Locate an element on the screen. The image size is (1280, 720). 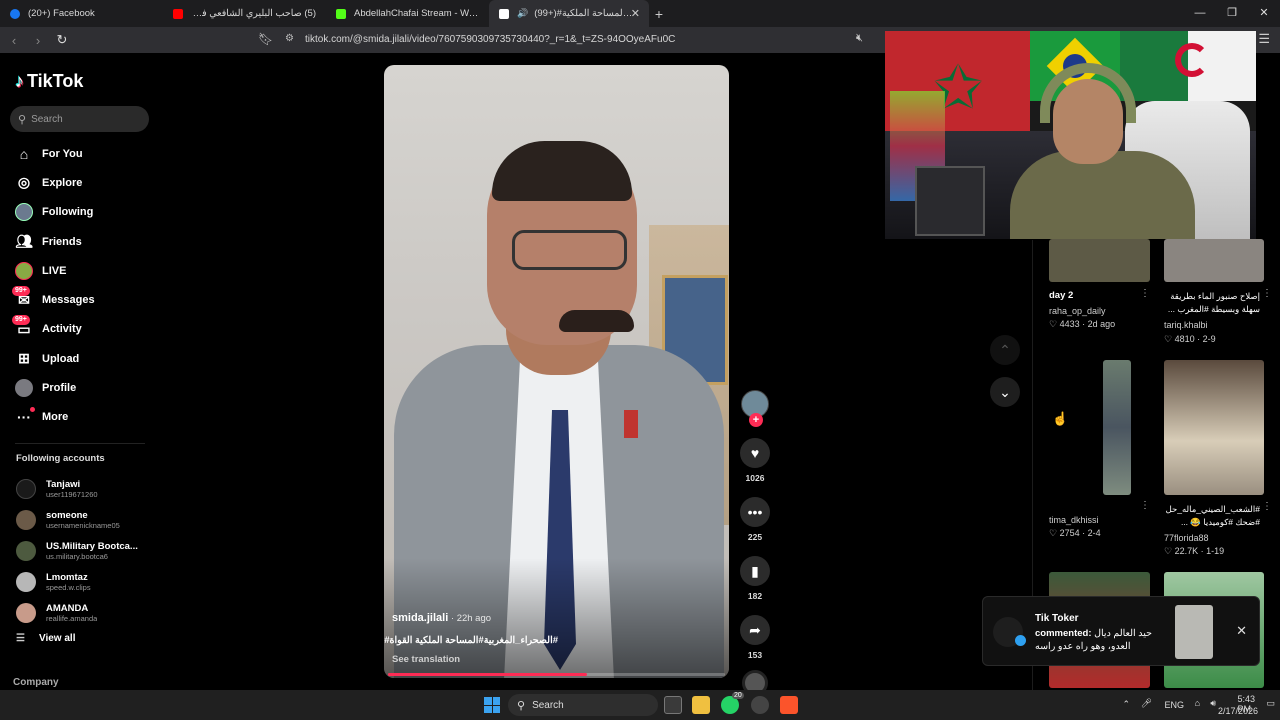
tab-title: (5) صاحب البليري الشافعي في الخدمة is located at coordinates (253, 13).